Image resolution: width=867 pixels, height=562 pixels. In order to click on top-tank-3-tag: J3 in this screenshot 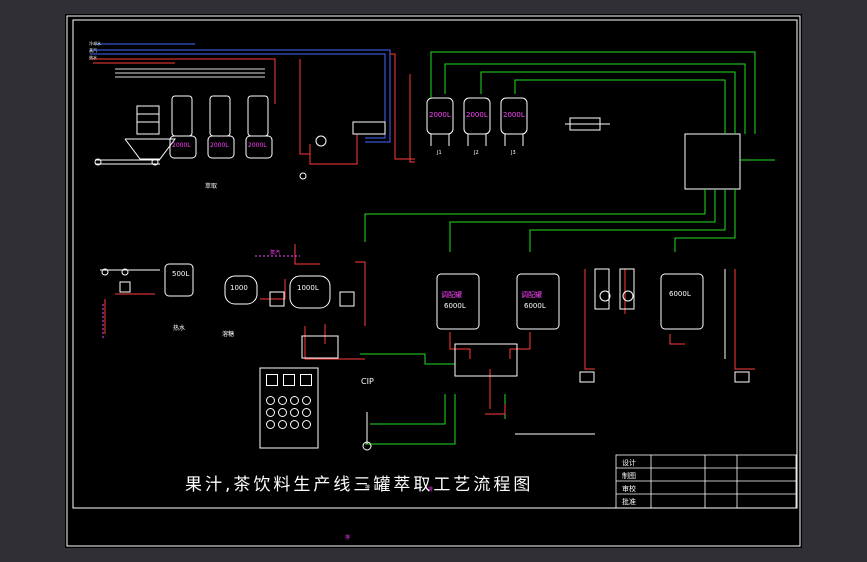, I will do `click(513, 153)`.